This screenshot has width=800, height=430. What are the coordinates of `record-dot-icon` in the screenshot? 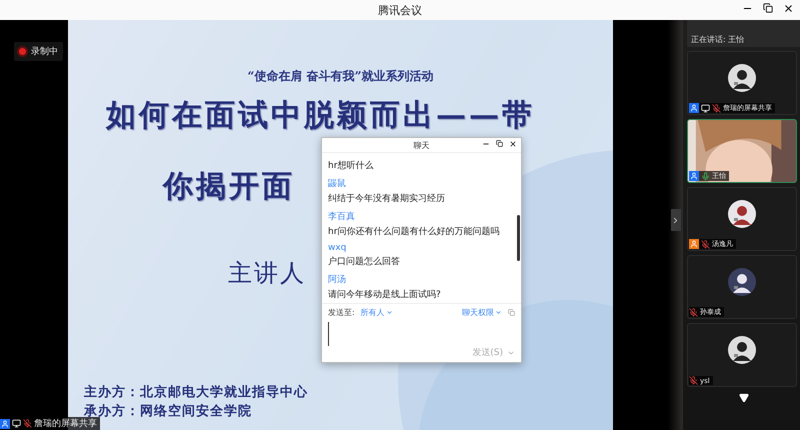 It's located at (22, 51).